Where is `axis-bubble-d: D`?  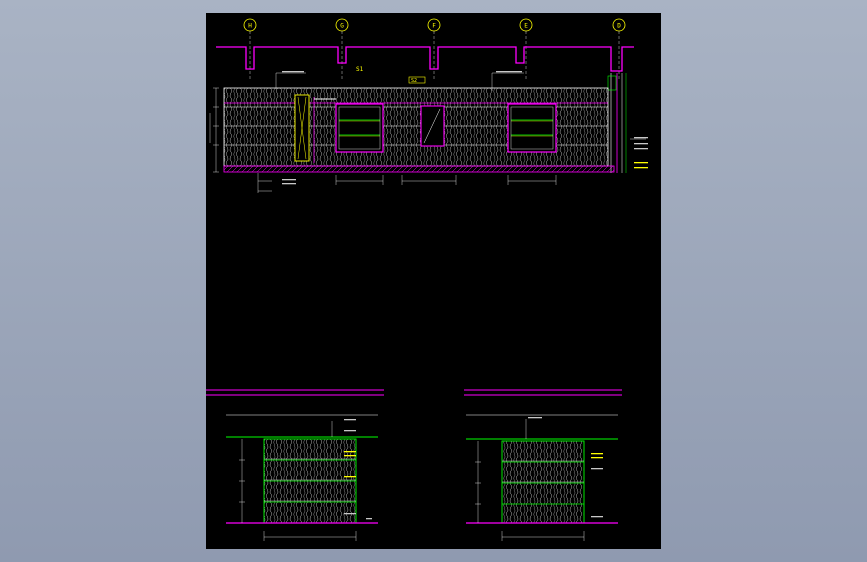 axis-bubble-d: D is located at coordinates (619, 49).